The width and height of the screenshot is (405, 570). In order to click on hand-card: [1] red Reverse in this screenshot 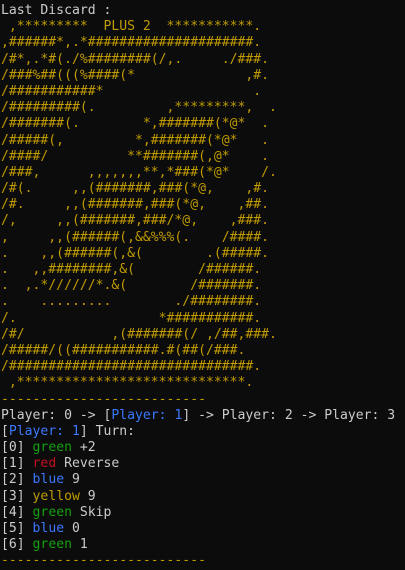, I will do `click(203, 464)`.